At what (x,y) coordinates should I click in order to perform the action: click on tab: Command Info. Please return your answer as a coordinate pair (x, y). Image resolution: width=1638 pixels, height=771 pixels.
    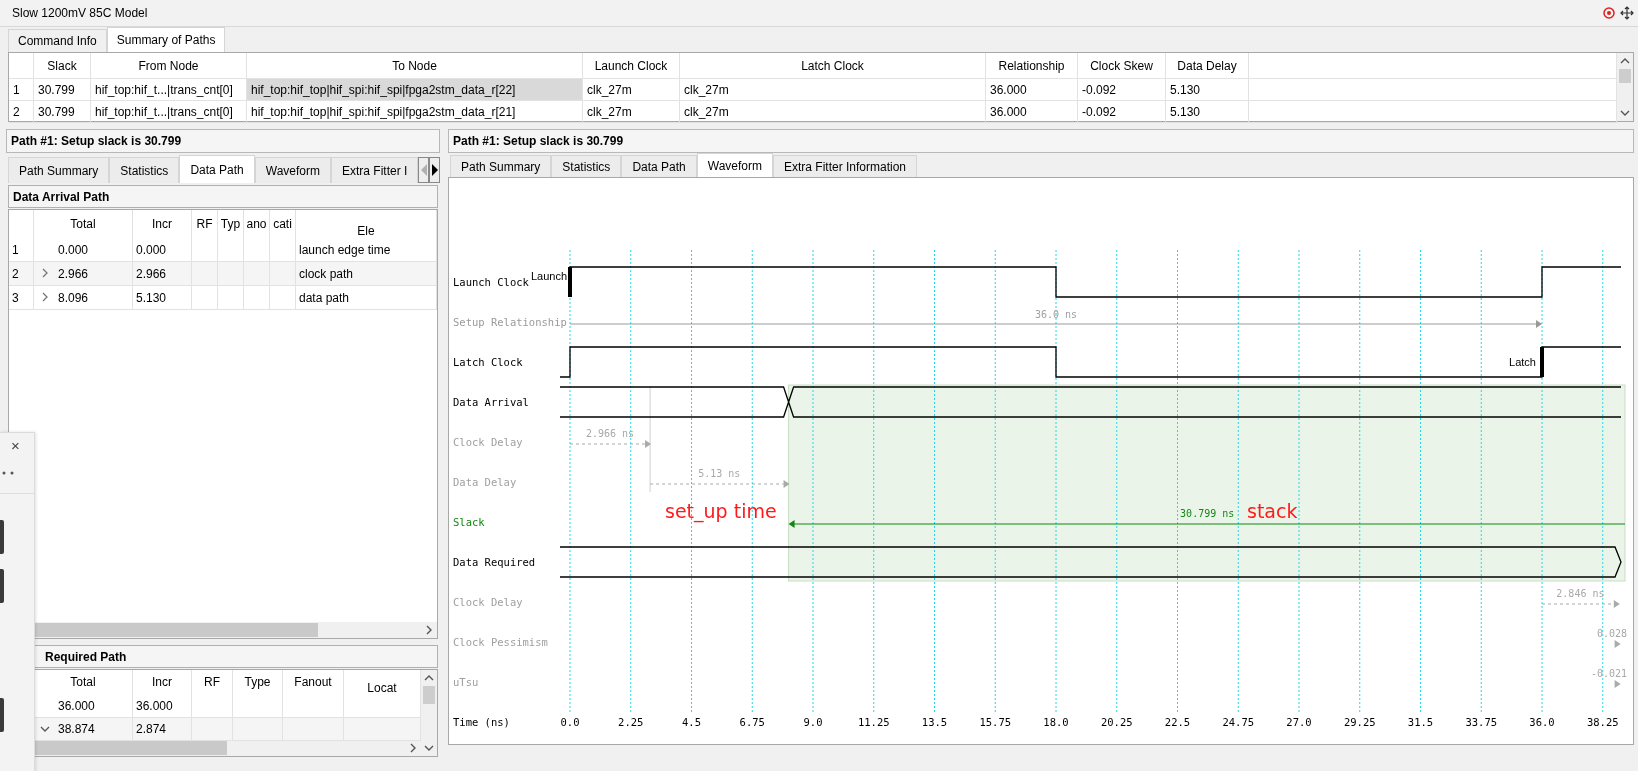
    Looking at the image, I should click on (57, 40).